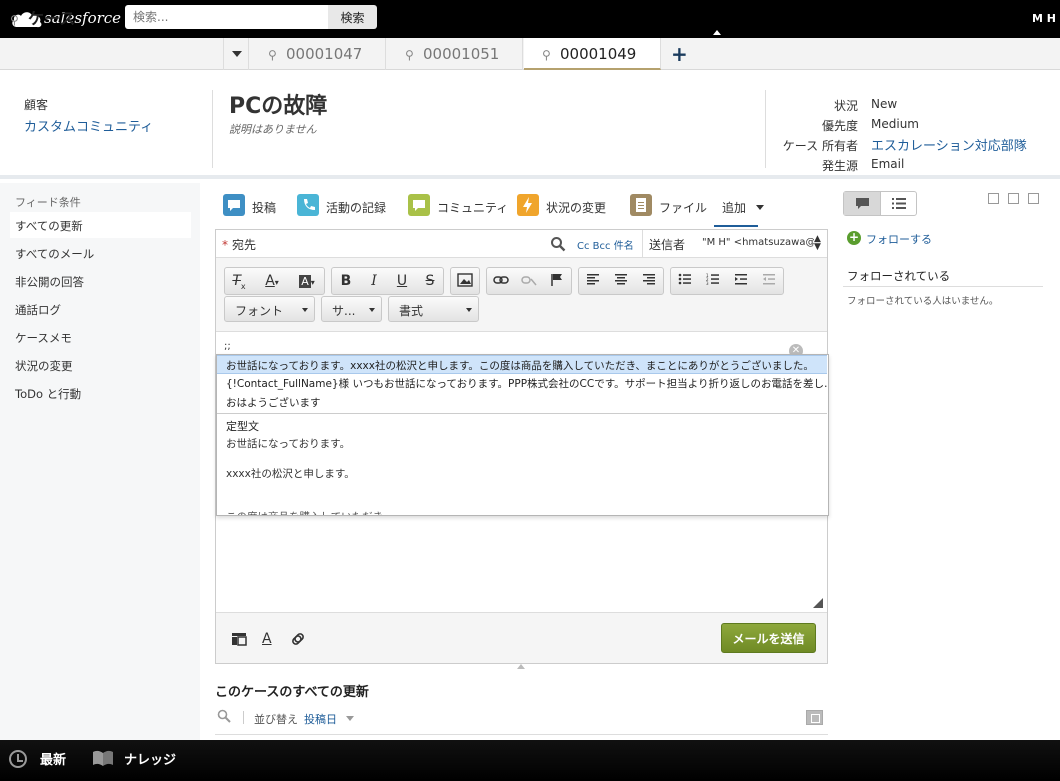 This screenshot has height=781, width=1060. Describe the element at coordinates (768, 638) in the screenshot. I see `send-email-button: メールを送信` at that location.